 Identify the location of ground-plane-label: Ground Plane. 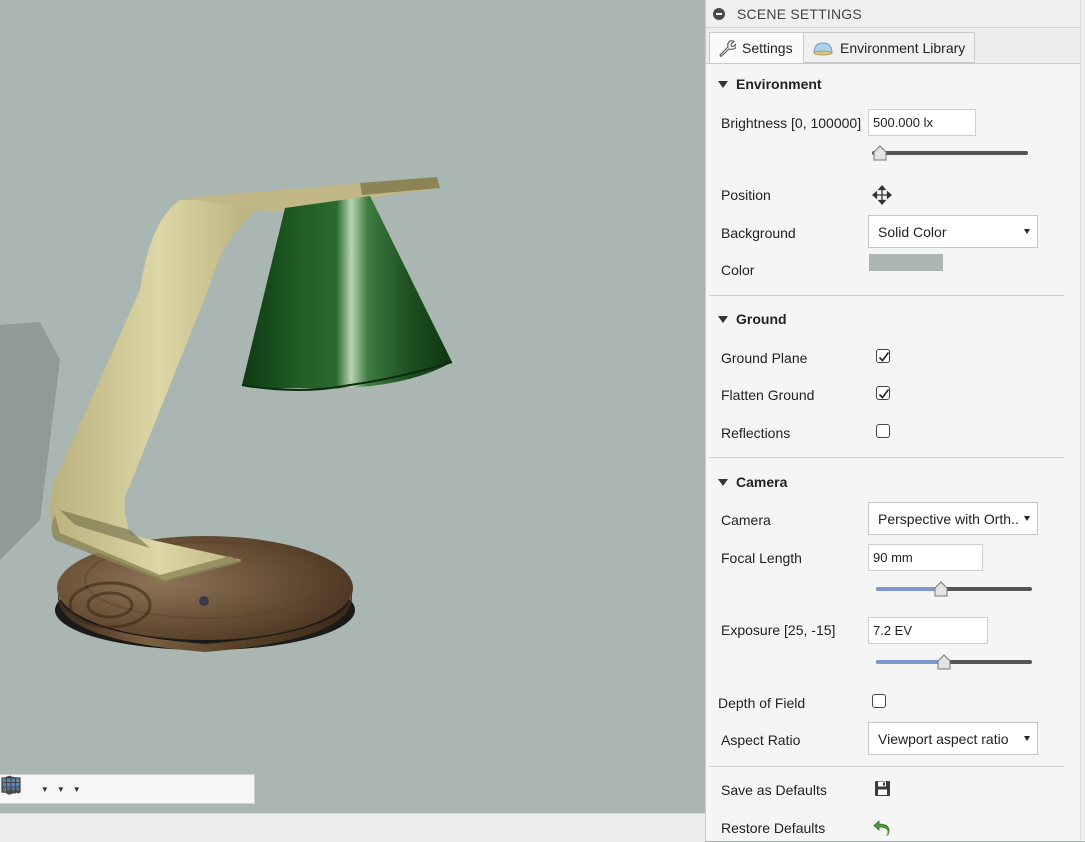
(764, 358).